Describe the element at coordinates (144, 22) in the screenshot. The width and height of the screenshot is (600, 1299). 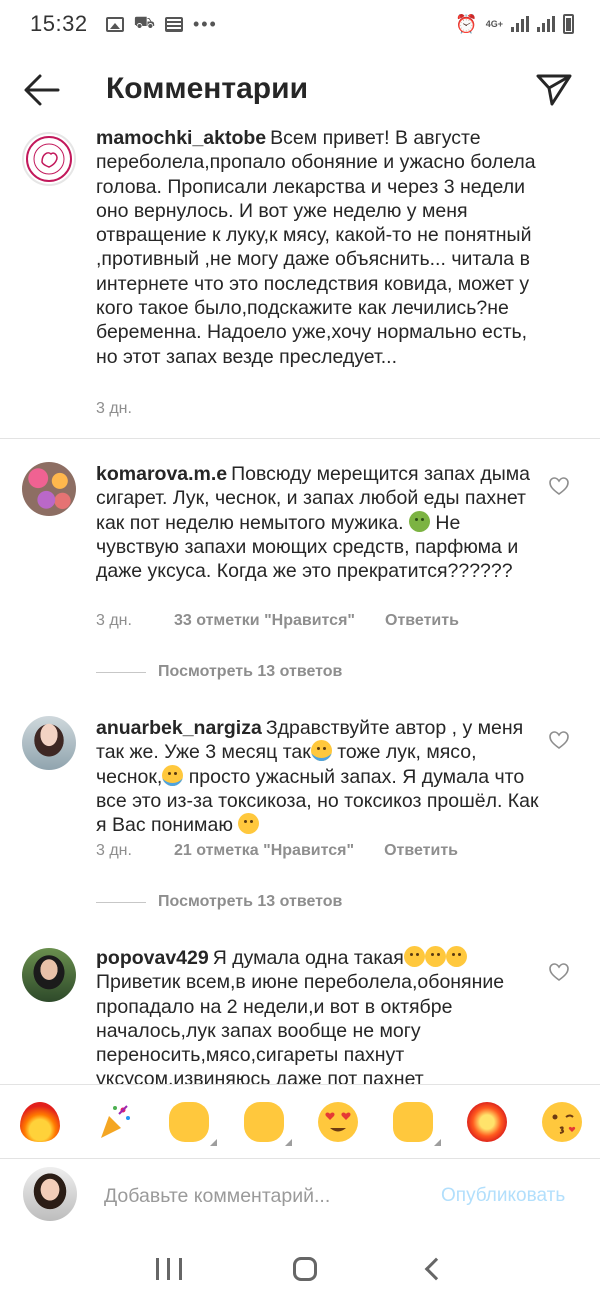
I see `tractor-icon: ⛟` at that location.